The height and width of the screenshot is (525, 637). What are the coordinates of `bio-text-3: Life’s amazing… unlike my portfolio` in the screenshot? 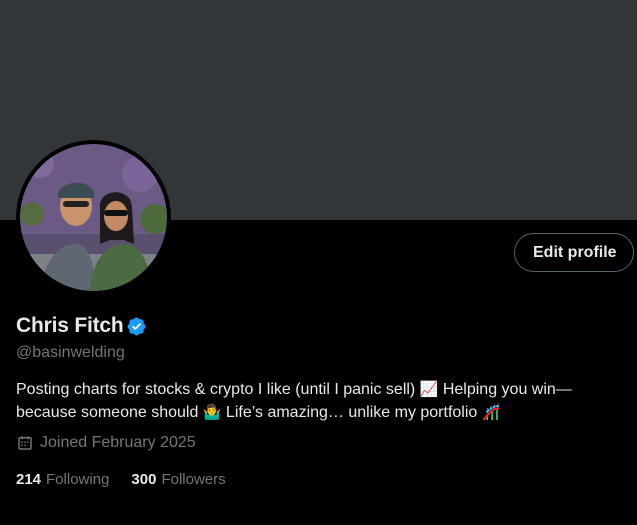 It's located at (351, 412).